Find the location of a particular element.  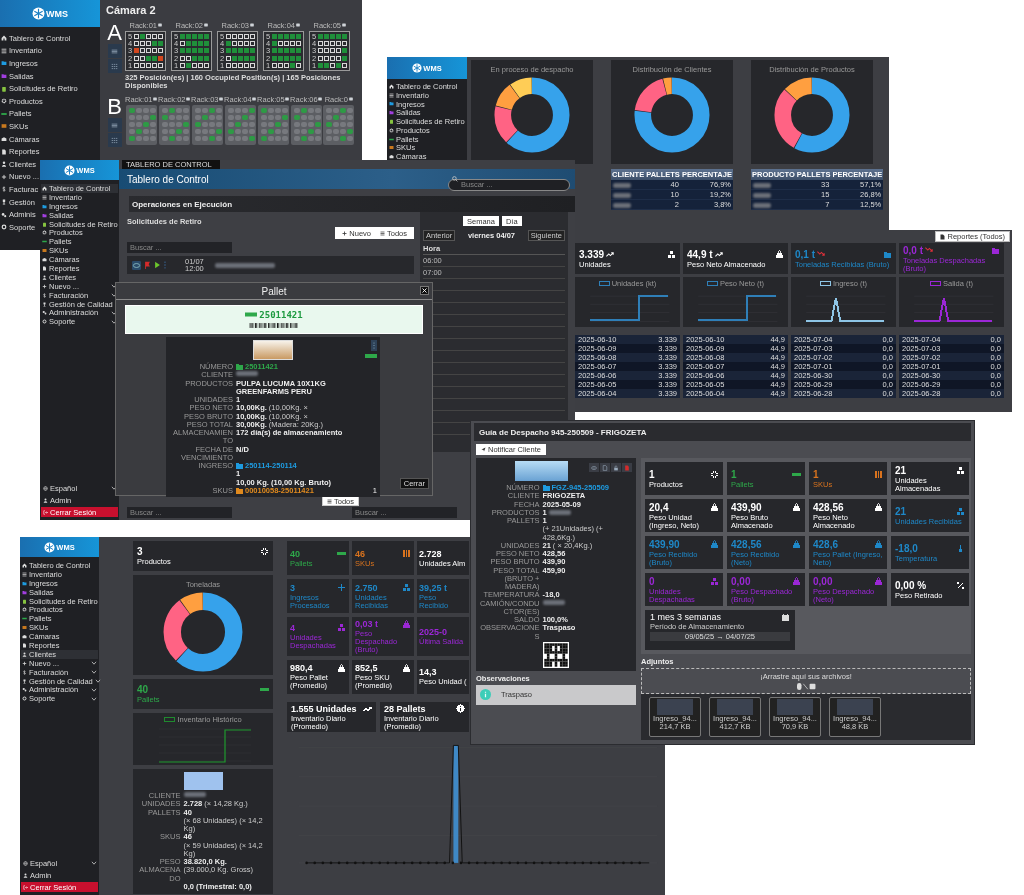

stat-value: -18,0 is located at coordinates (906, 548).